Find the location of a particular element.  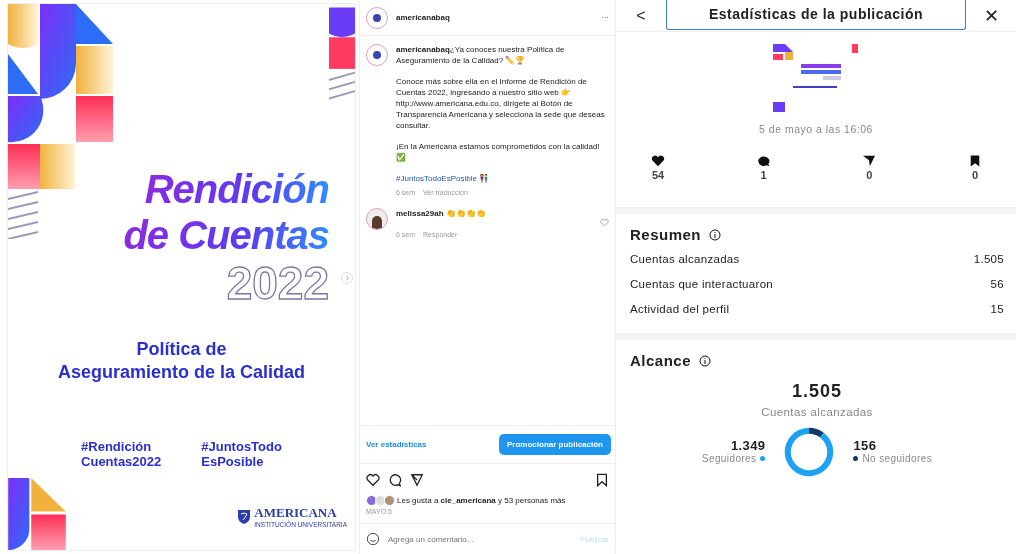

poster-subtitle: Política de is located at coordinates (181, 349).